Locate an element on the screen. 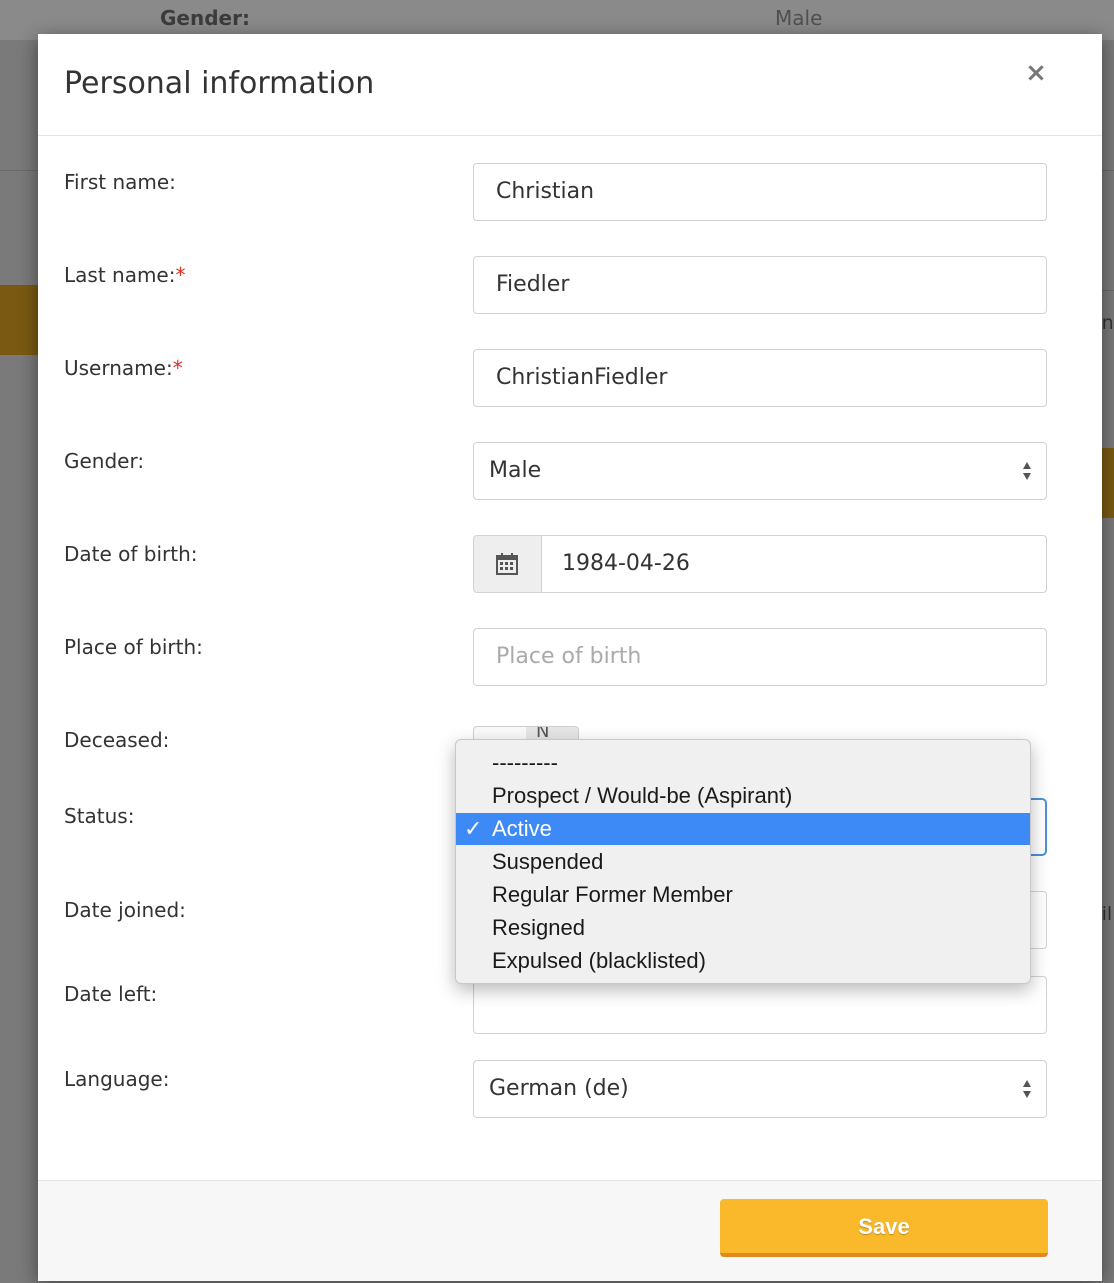 The image size is (1114, 1283). modal-title: Personal information is located at coordinates (219, 83).